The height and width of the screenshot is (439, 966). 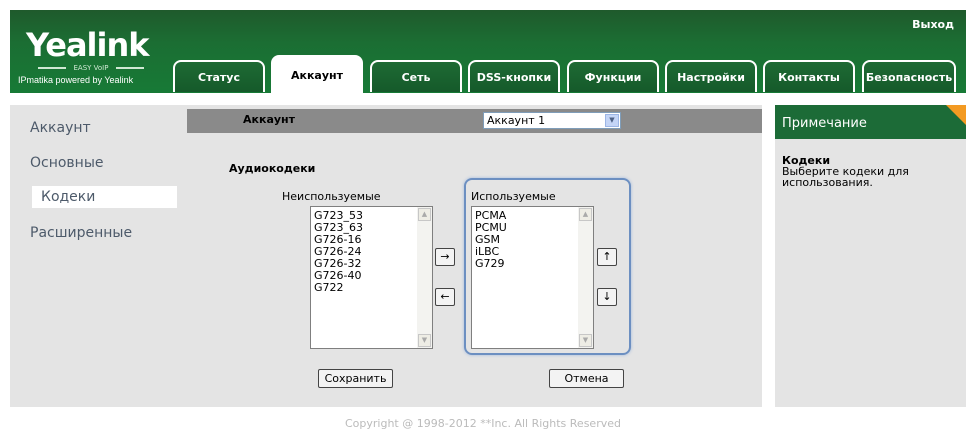 I want to click on logo-tagline: EASY VoIP, so click(x=91, y=68).